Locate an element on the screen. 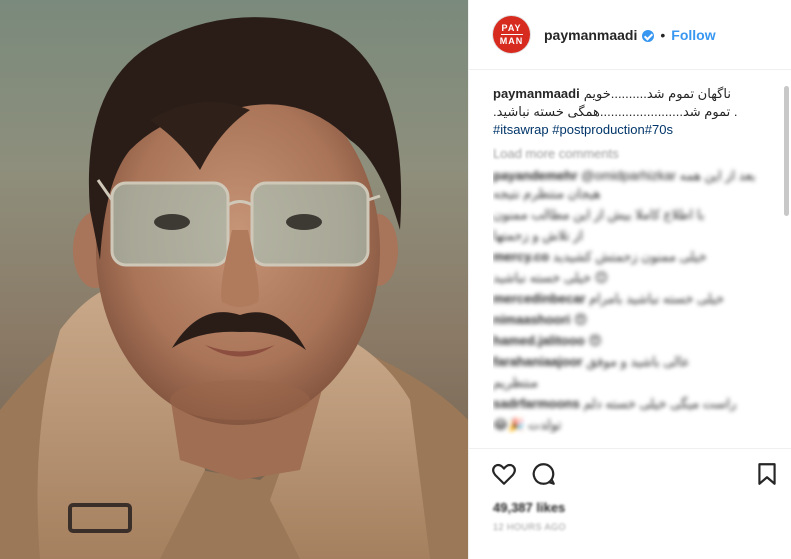 The image size is (791, 559). comment-username: mercedinbecar is located at coordinates (541, 298).